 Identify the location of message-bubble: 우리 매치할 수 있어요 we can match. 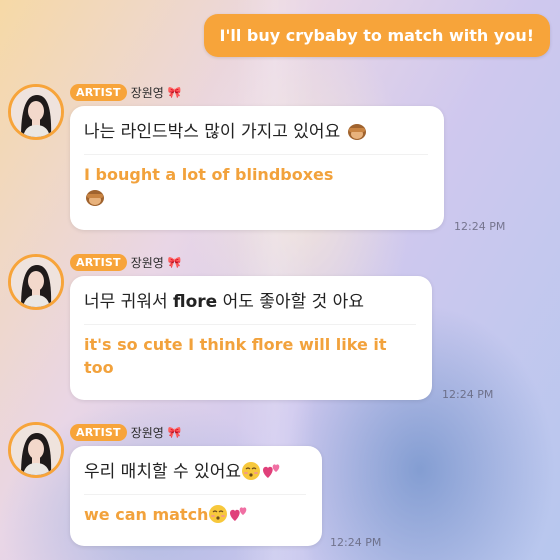
(196, 496).